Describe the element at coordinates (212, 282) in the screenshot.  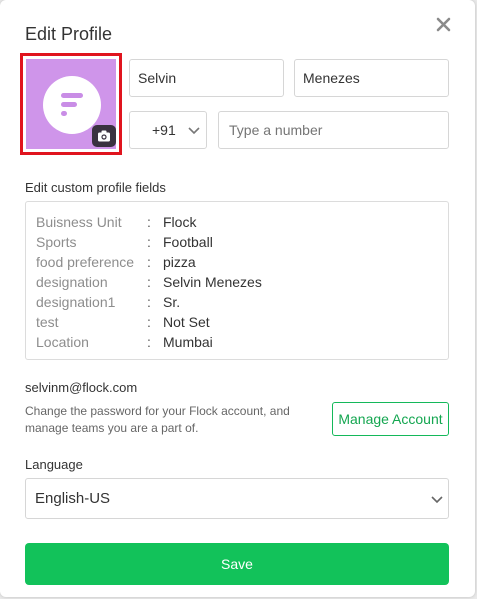
I see `custom-field-value: Selvin Menezes` at that location.